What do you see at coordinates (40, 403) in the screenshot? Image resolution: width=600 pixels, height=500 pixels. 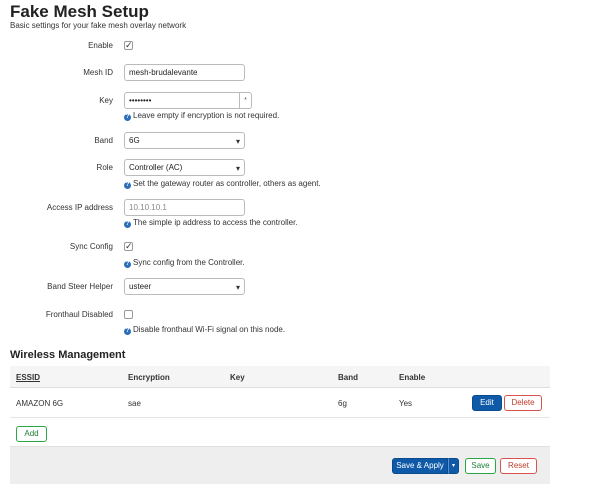 I see `row-essid: AMAZON 6G` at bounding box center [40, 403].